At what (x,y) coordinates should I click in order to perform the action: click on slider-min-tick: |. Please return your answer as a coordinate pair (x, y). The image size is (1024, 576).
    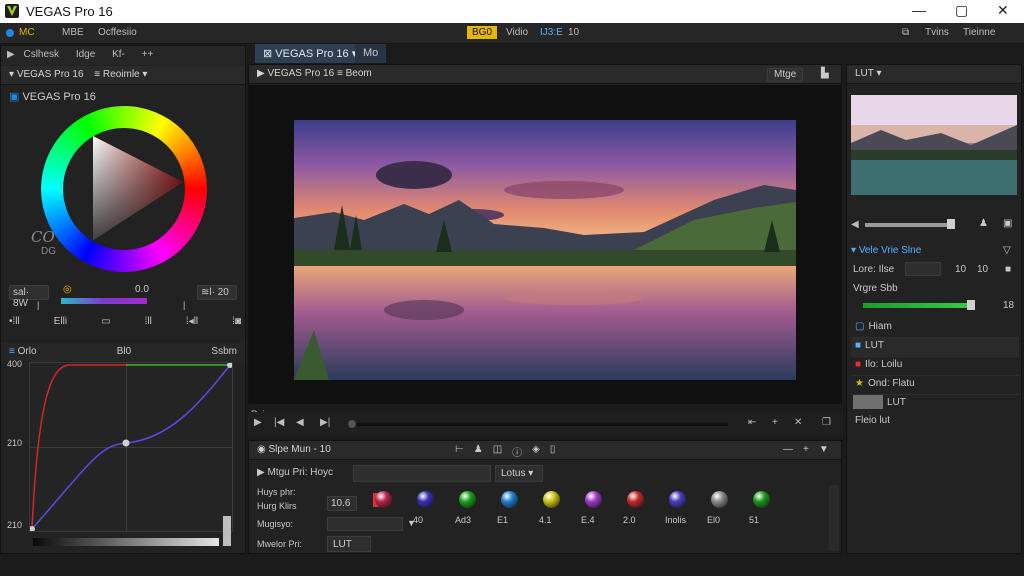
    Looking at the image, I should click on (38, 305).